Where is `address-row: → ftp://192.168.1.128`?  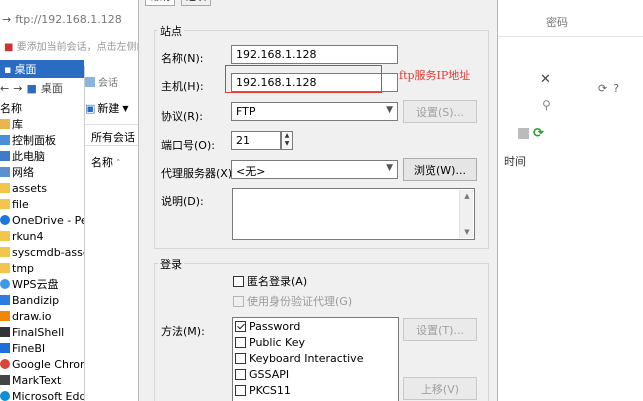 address-row: → ftp://192.168.1.128 is located at coordinates (69, 19).